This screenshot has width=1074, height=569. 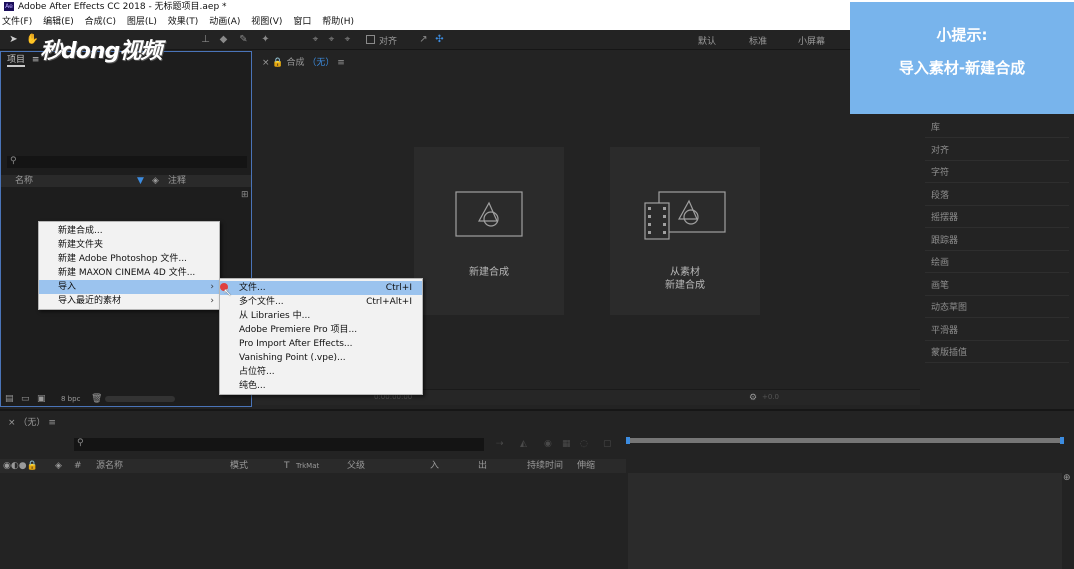 I want to click on panel-item-library: 库, so click(x=997, y=128).